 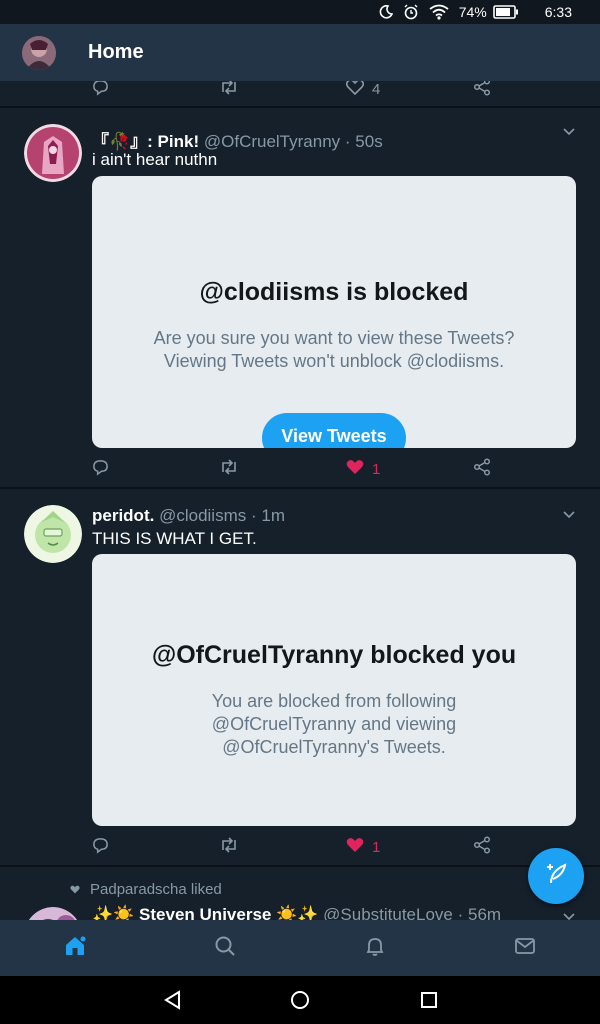 What do you see at coordinates (386, 12) in the screenshot?
I see `moon-icon` at bounding box center [386, 12].